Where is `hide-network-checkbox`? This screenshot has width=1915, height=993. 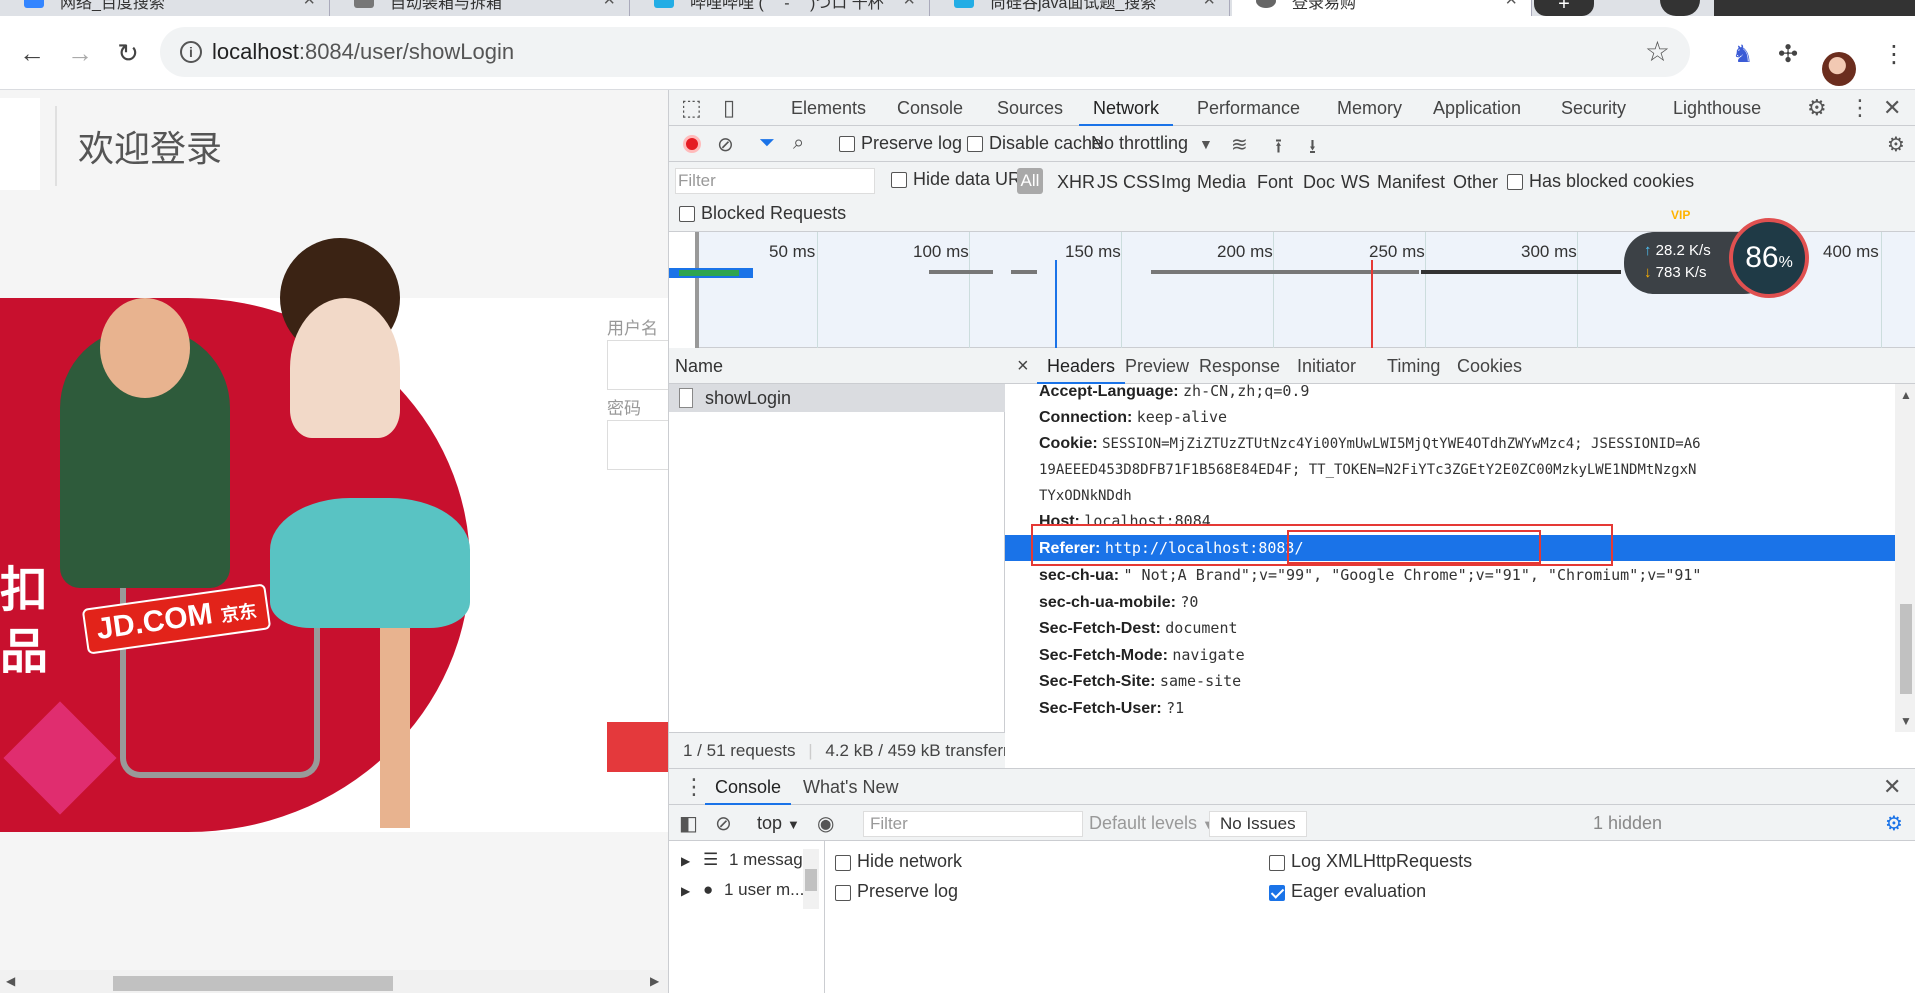
hide-network-checkbox is located at coordinates (843, 863).